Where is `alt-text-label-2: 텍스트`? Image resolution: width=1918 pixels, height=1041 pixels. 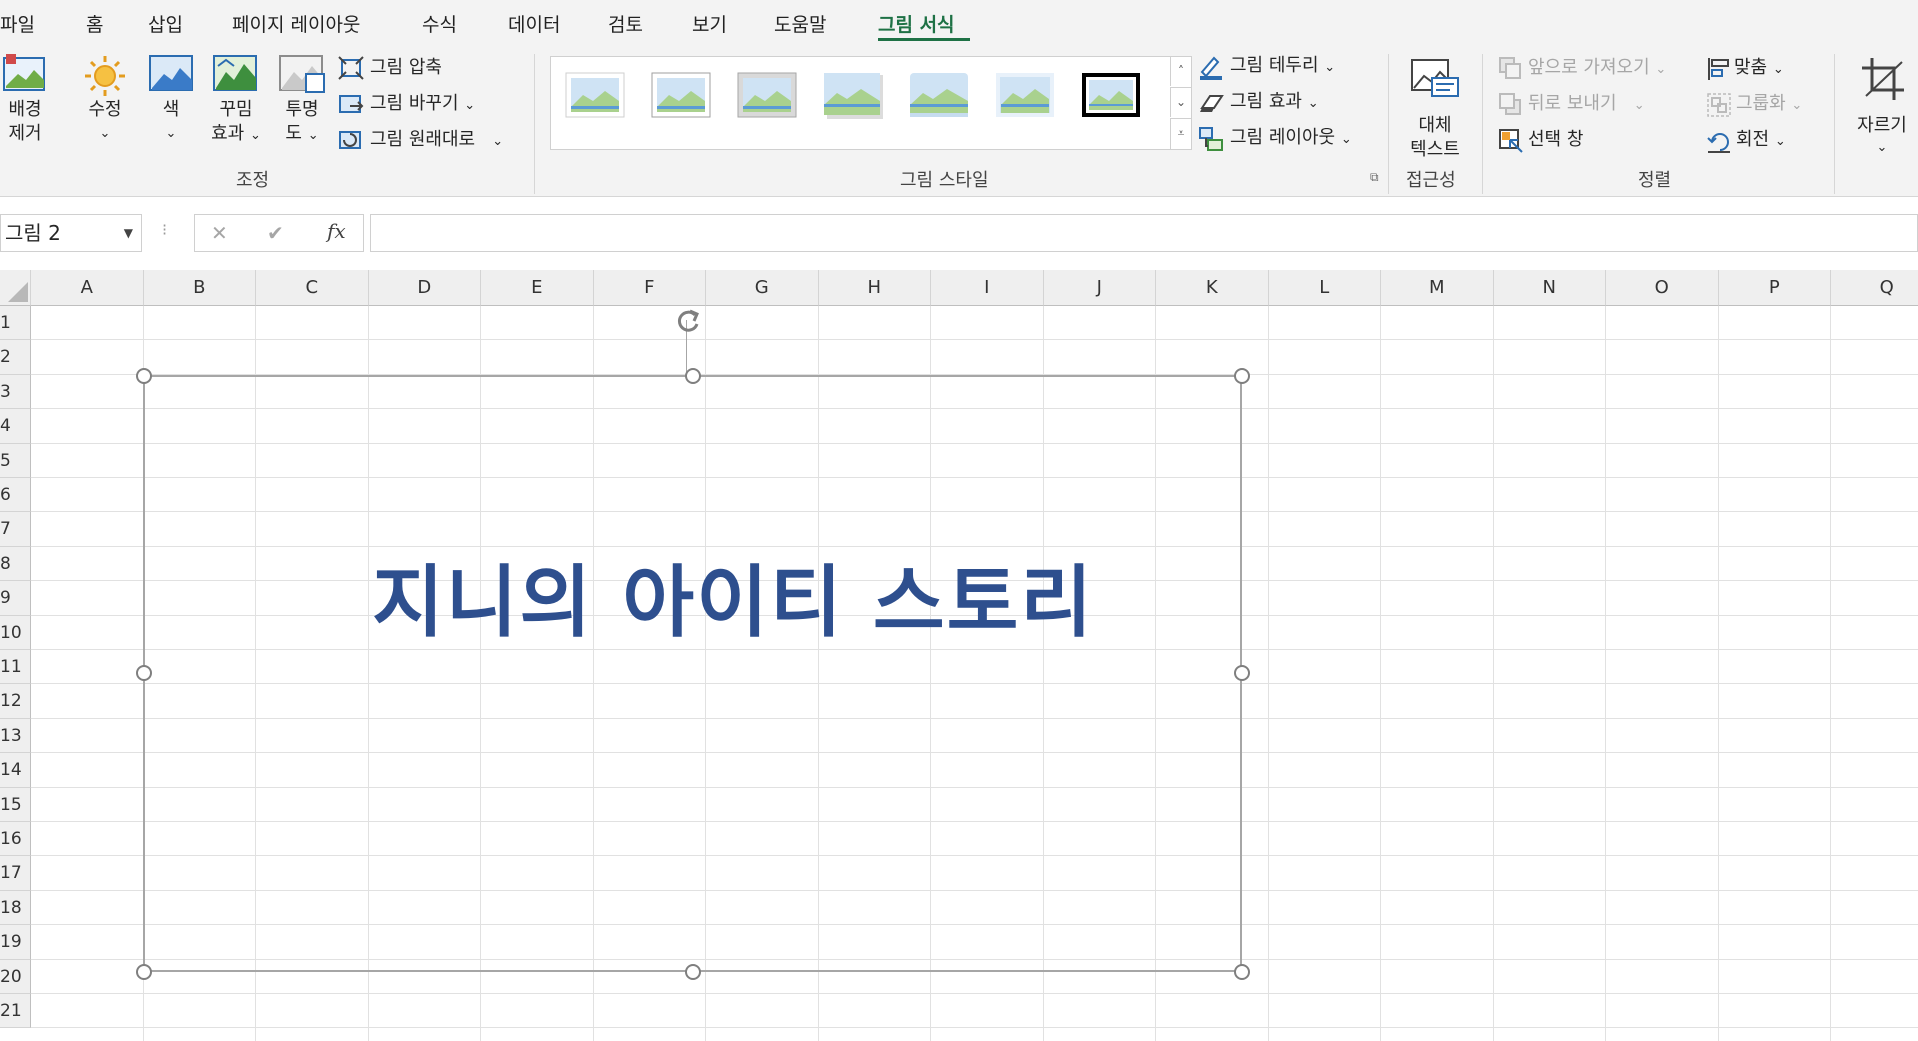
alt-text-label-2: 텍스트 is located at coordinates (1435, 149).